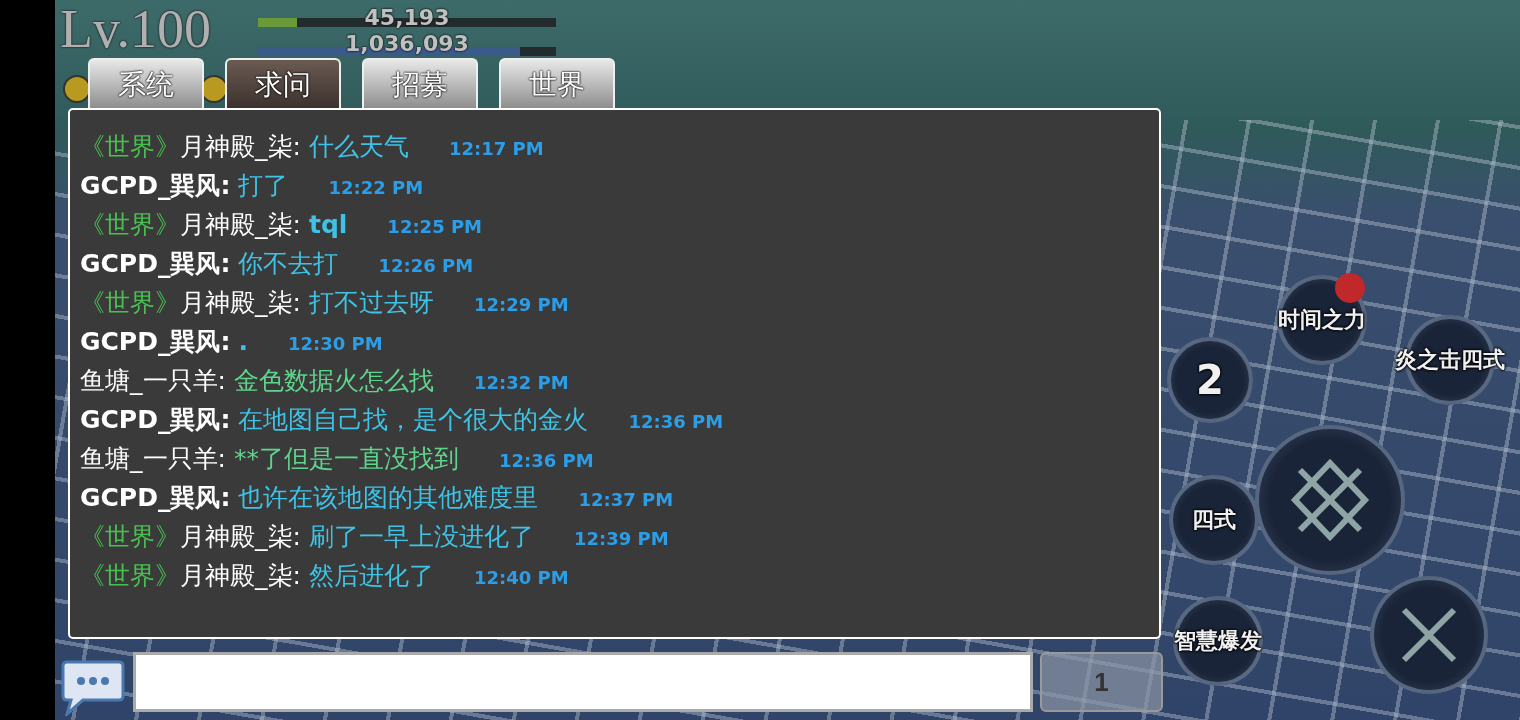 The image size is (1520, 720). I want to click on skill-label: 时间之力, so click(1322, 320).